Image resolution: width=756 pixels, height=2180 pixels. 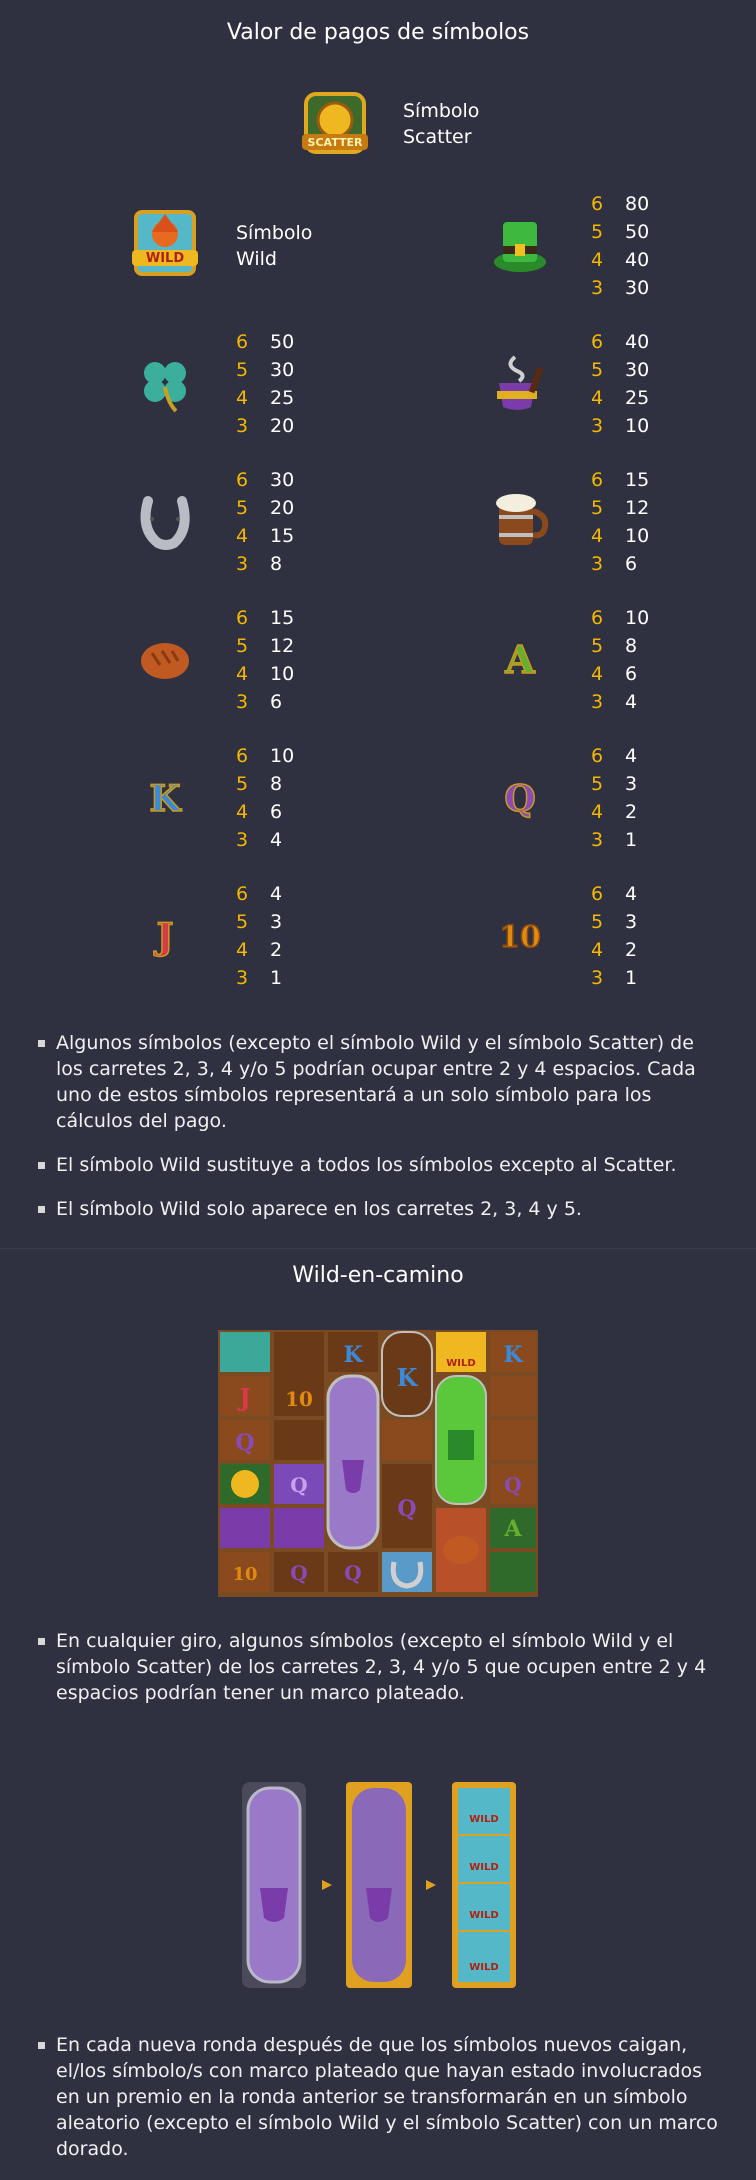 What do you see at coordinates (265, 660) in the screenshot?
I see `paytable-bread: 6 15 5 12 4 10 36` at bounding box center [265, 660].